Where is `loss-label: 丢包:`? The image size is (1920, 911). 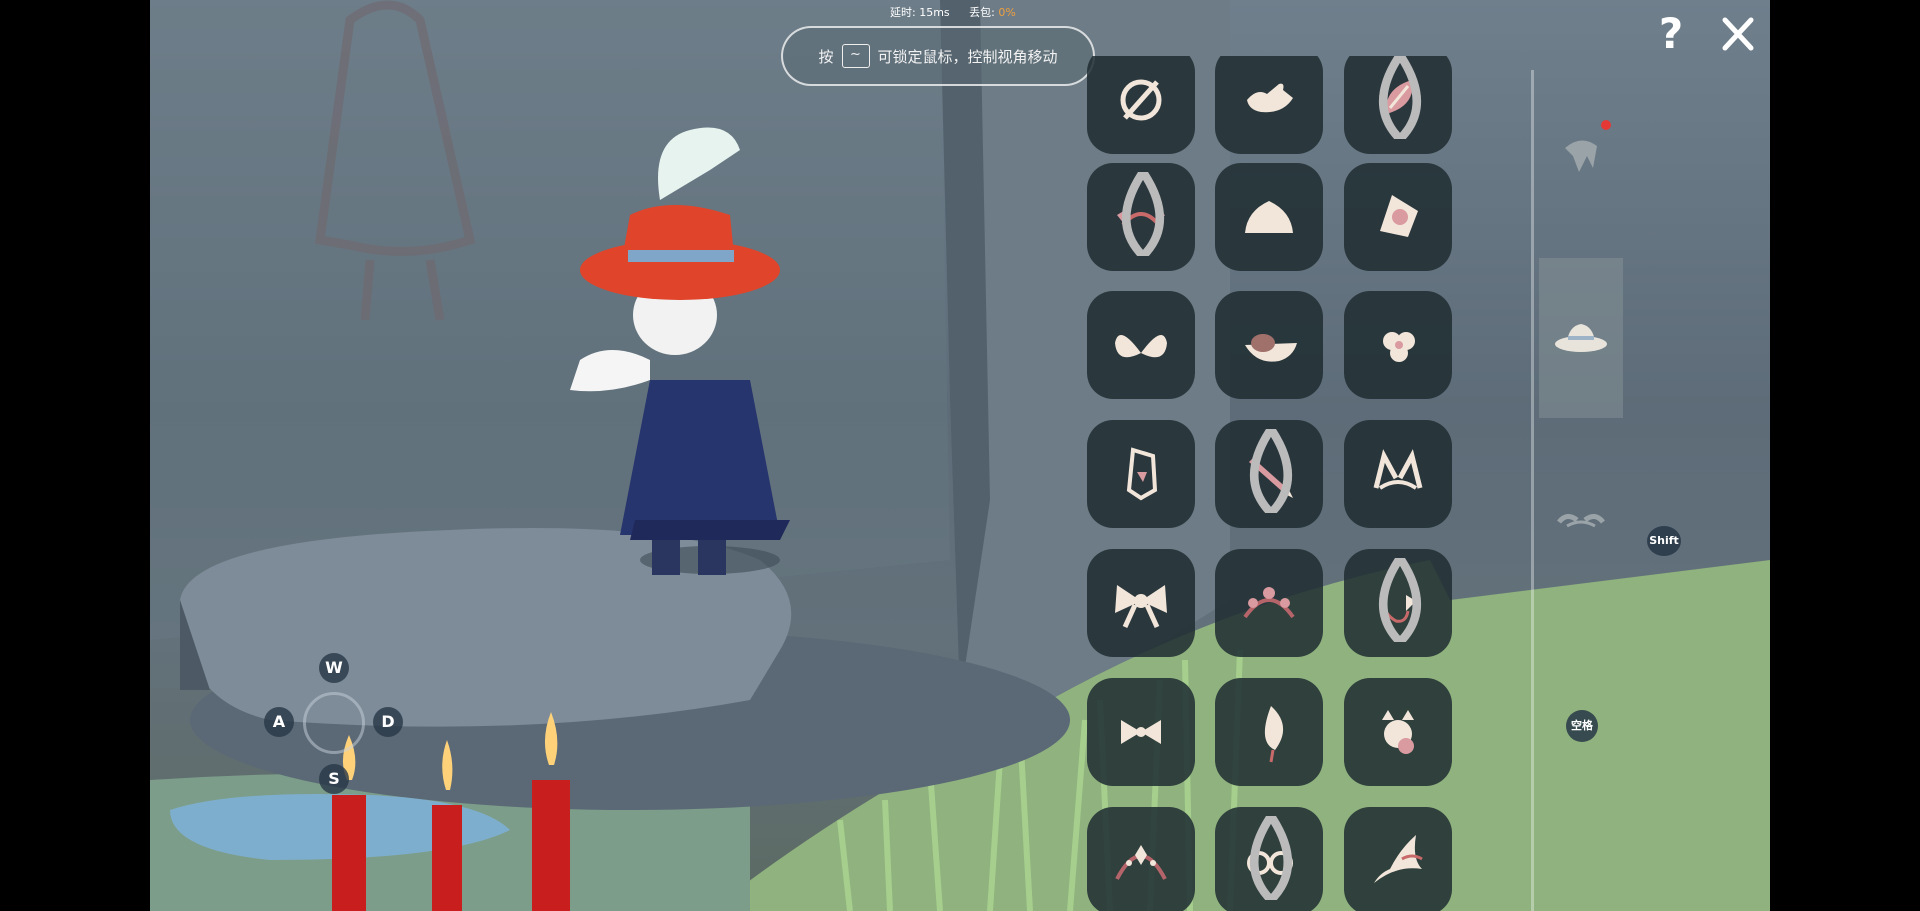 loss-label: 丢包: is located at coordinates (982, 12).